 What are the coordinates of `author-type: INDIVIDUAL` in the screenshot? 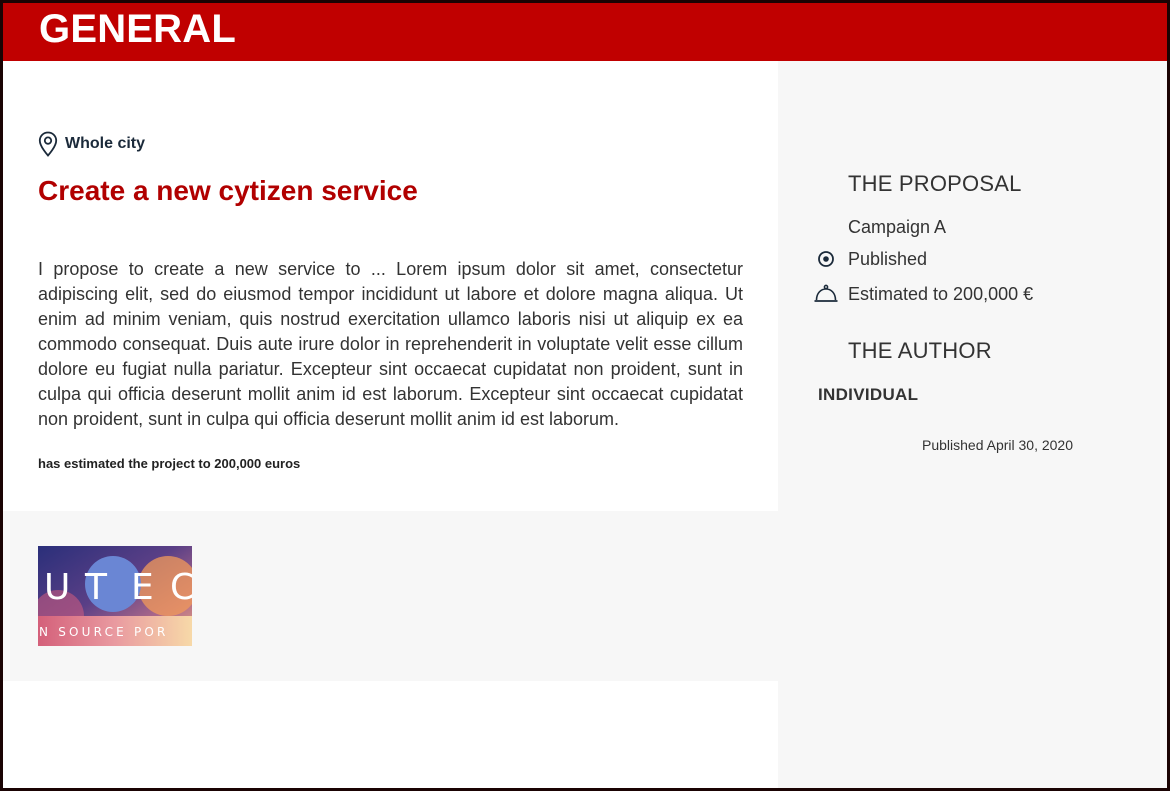 It's located at (868, 394).